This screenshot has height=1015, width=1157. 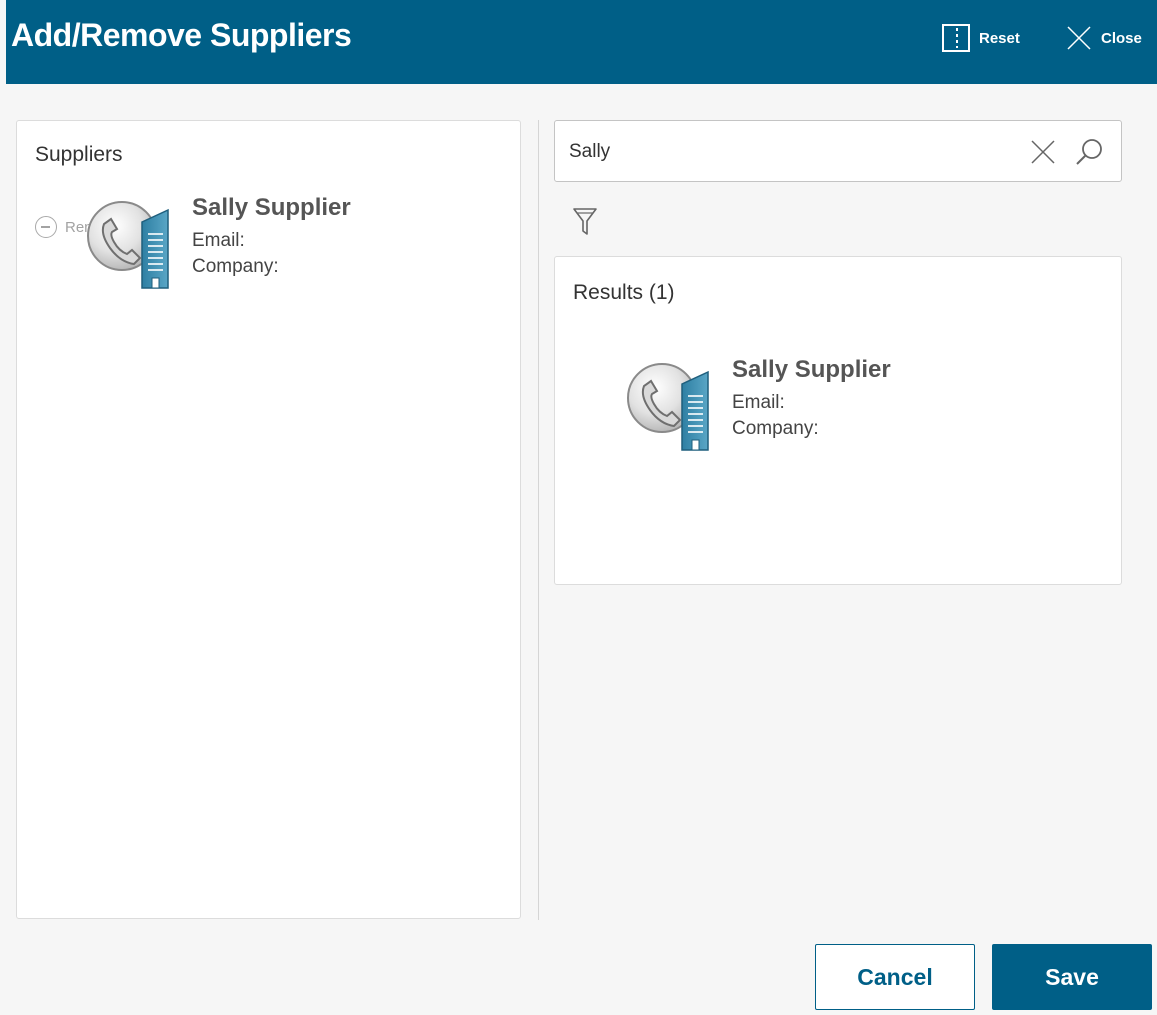 I want to click on dialog-title: Add/Remove Suppliers, so click(x=181, y=35).